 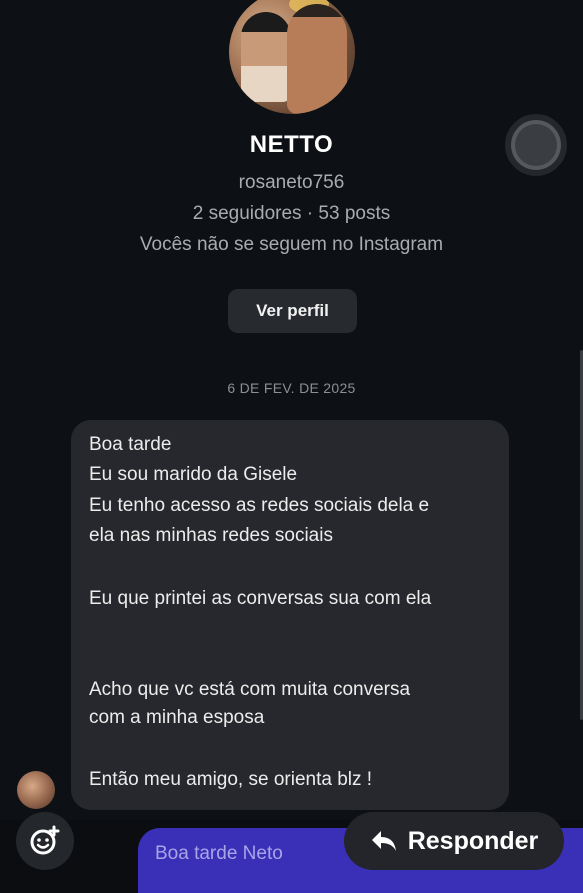 I want to click on profile-avatar, so click(x=292, y=57).